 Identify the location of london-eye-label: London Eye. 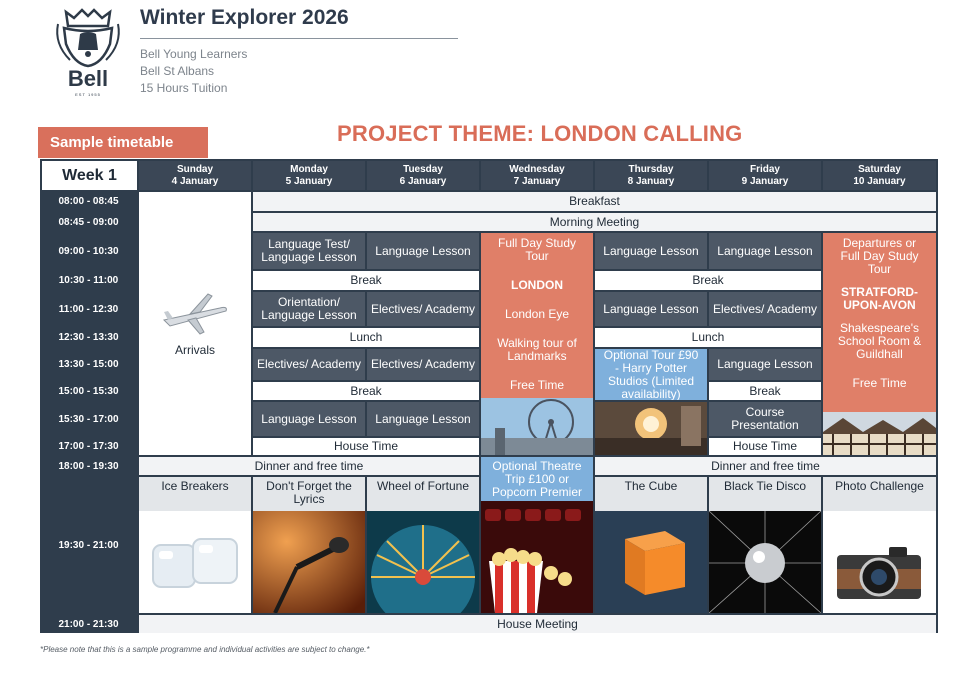
(537, 314).